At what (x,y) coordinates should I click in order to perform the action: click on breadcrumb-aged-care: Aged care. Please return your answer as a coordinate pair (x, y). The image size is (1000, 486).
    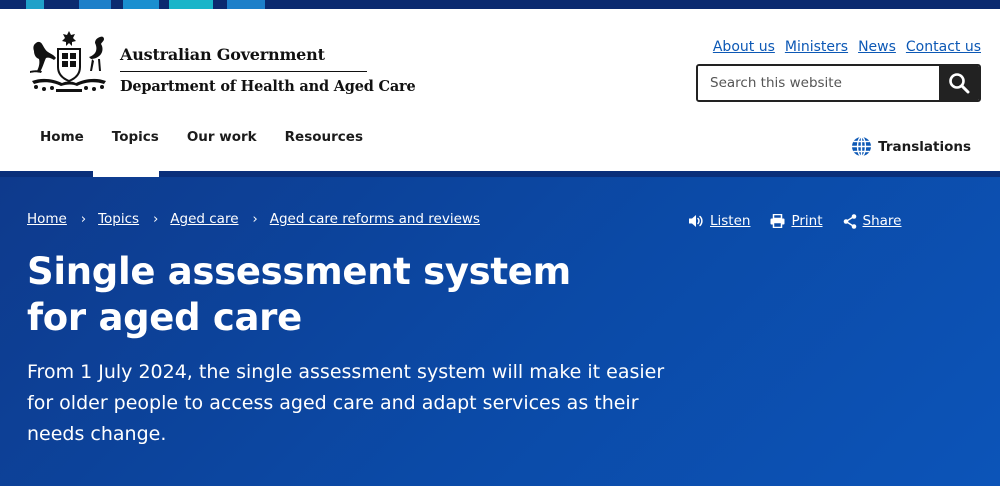
    Looking at the image, I should click on (204, 219).